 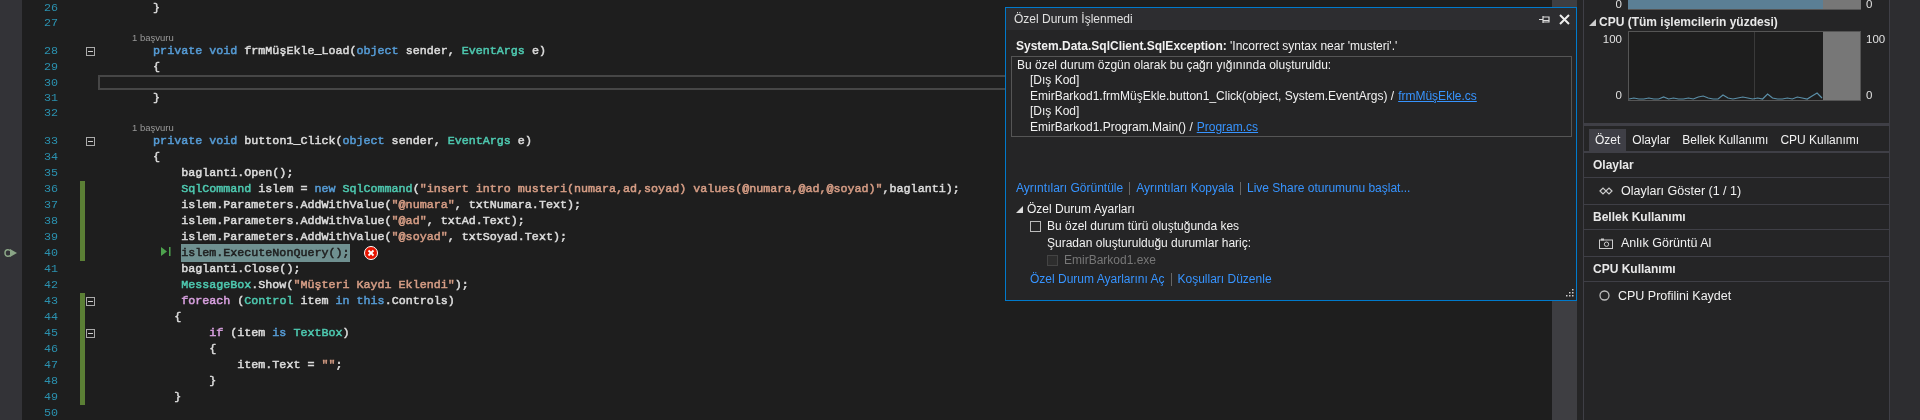 I want to click on line-number: 31, so click(x=50, y=98).